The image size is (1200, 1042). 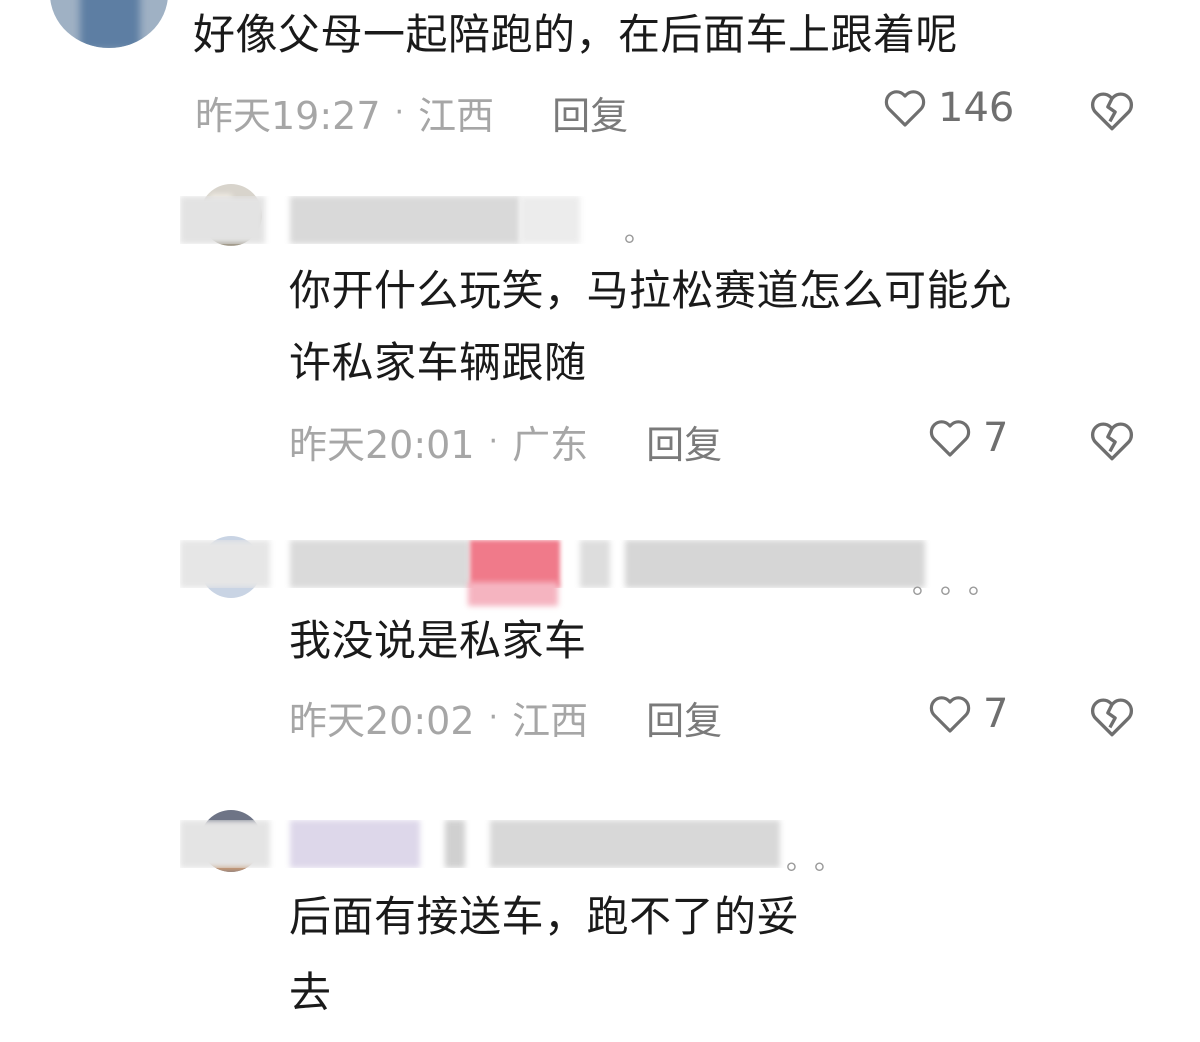 I want to click on more-ellipsis: 。。。, so click(x=961, y=583).